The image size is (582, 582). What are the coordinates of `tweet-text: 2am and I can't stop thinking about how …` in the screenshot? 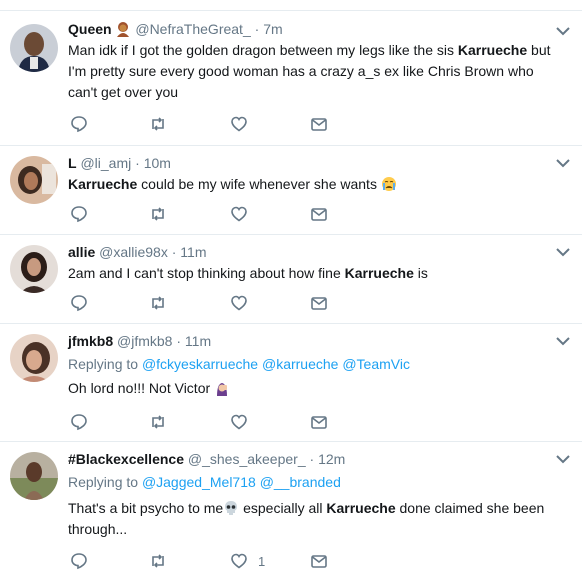 It's located at (310, 273).